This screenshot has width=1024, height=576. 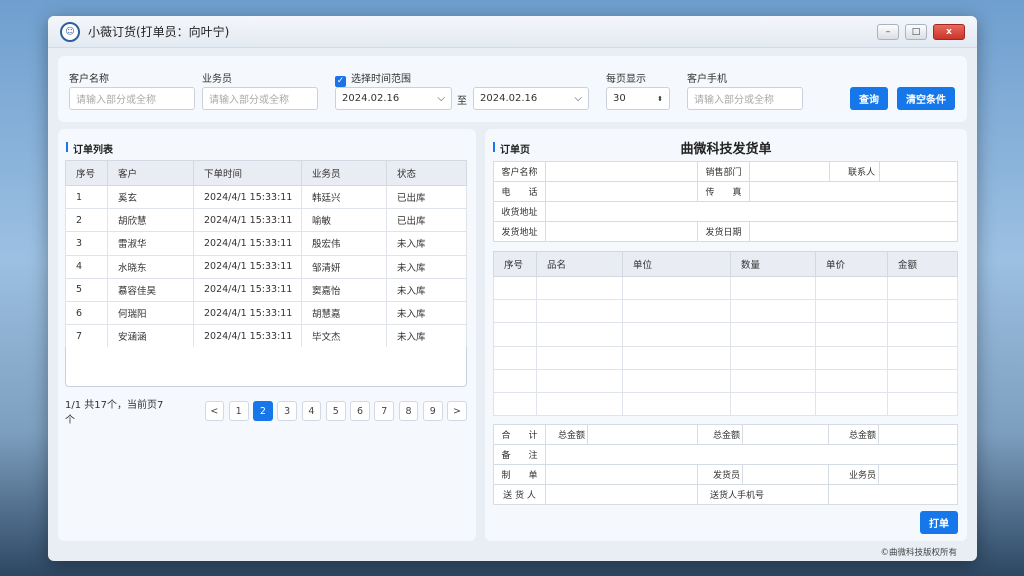 What do you see at coordinates (432, 411) in the screenshot?
I see `page-button: 9` at bounding box center [432, 411].